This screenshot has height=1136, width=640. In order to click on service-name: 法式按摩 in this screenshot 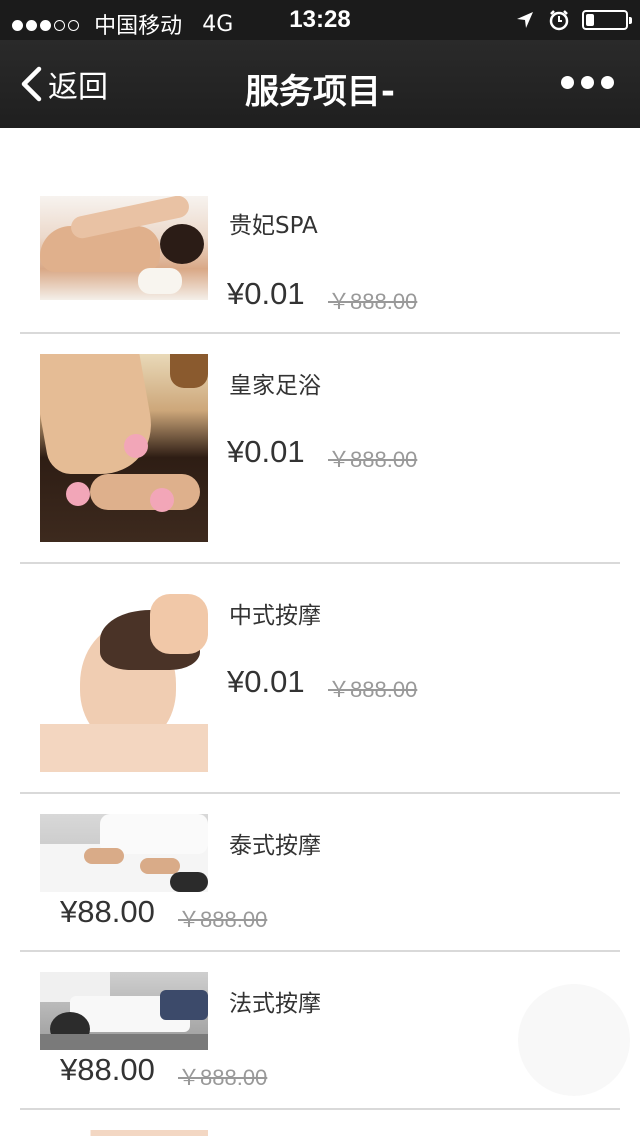, I will do `click(275, 1004)`.